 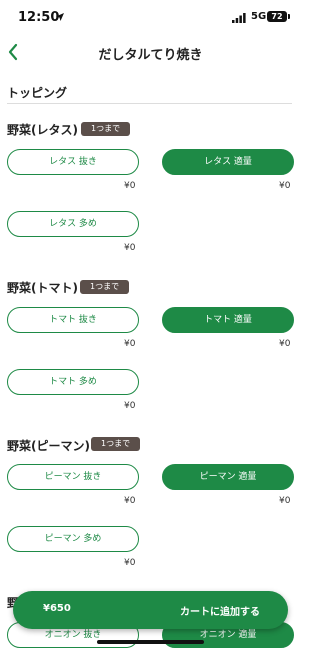 I want to click on group-title-tomato: 野菜(トマト), so click(x=42, y=288).